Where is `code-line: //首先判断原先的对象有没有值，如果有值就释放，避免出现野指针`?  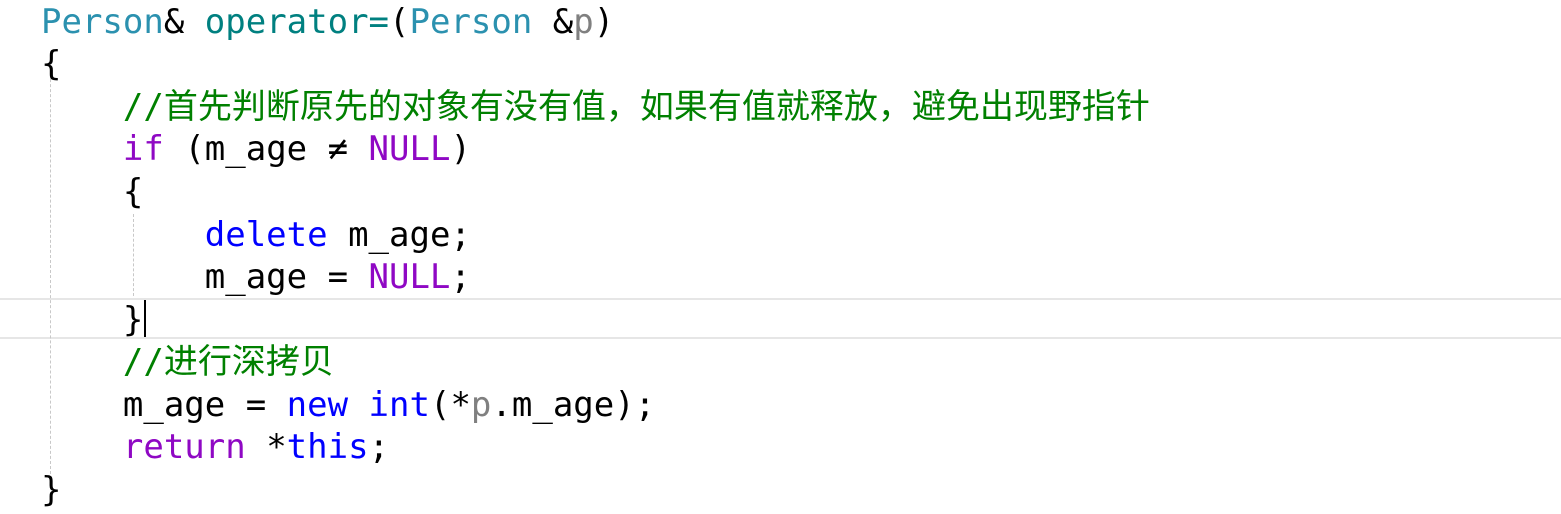 code-line: //首先判断原先的对象有没有值，如果有值就释放，避免出现野指针 is located at coordinates (595, 107).